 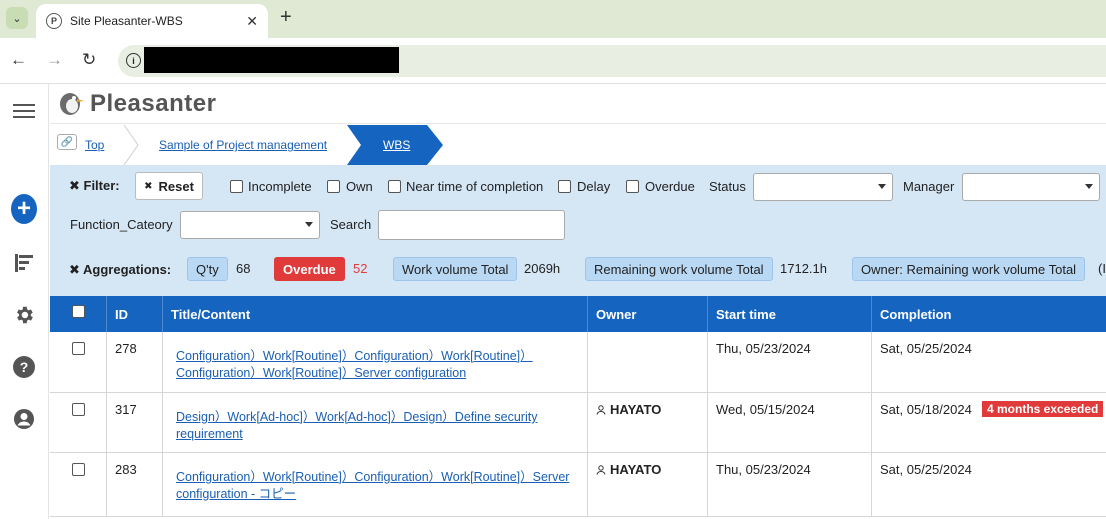 What do you see at coordinates (394, 186) in the screenshot?
I see `near-completion-checkbox` at bounding box center [394, 186].